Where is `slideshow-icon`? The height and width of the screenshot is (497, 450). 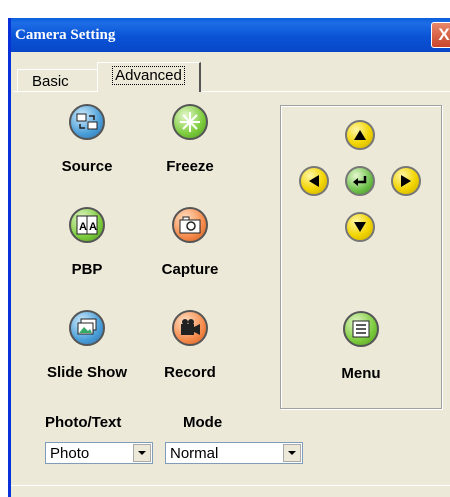 slideshow-icon is located at coordinates (87, 328).